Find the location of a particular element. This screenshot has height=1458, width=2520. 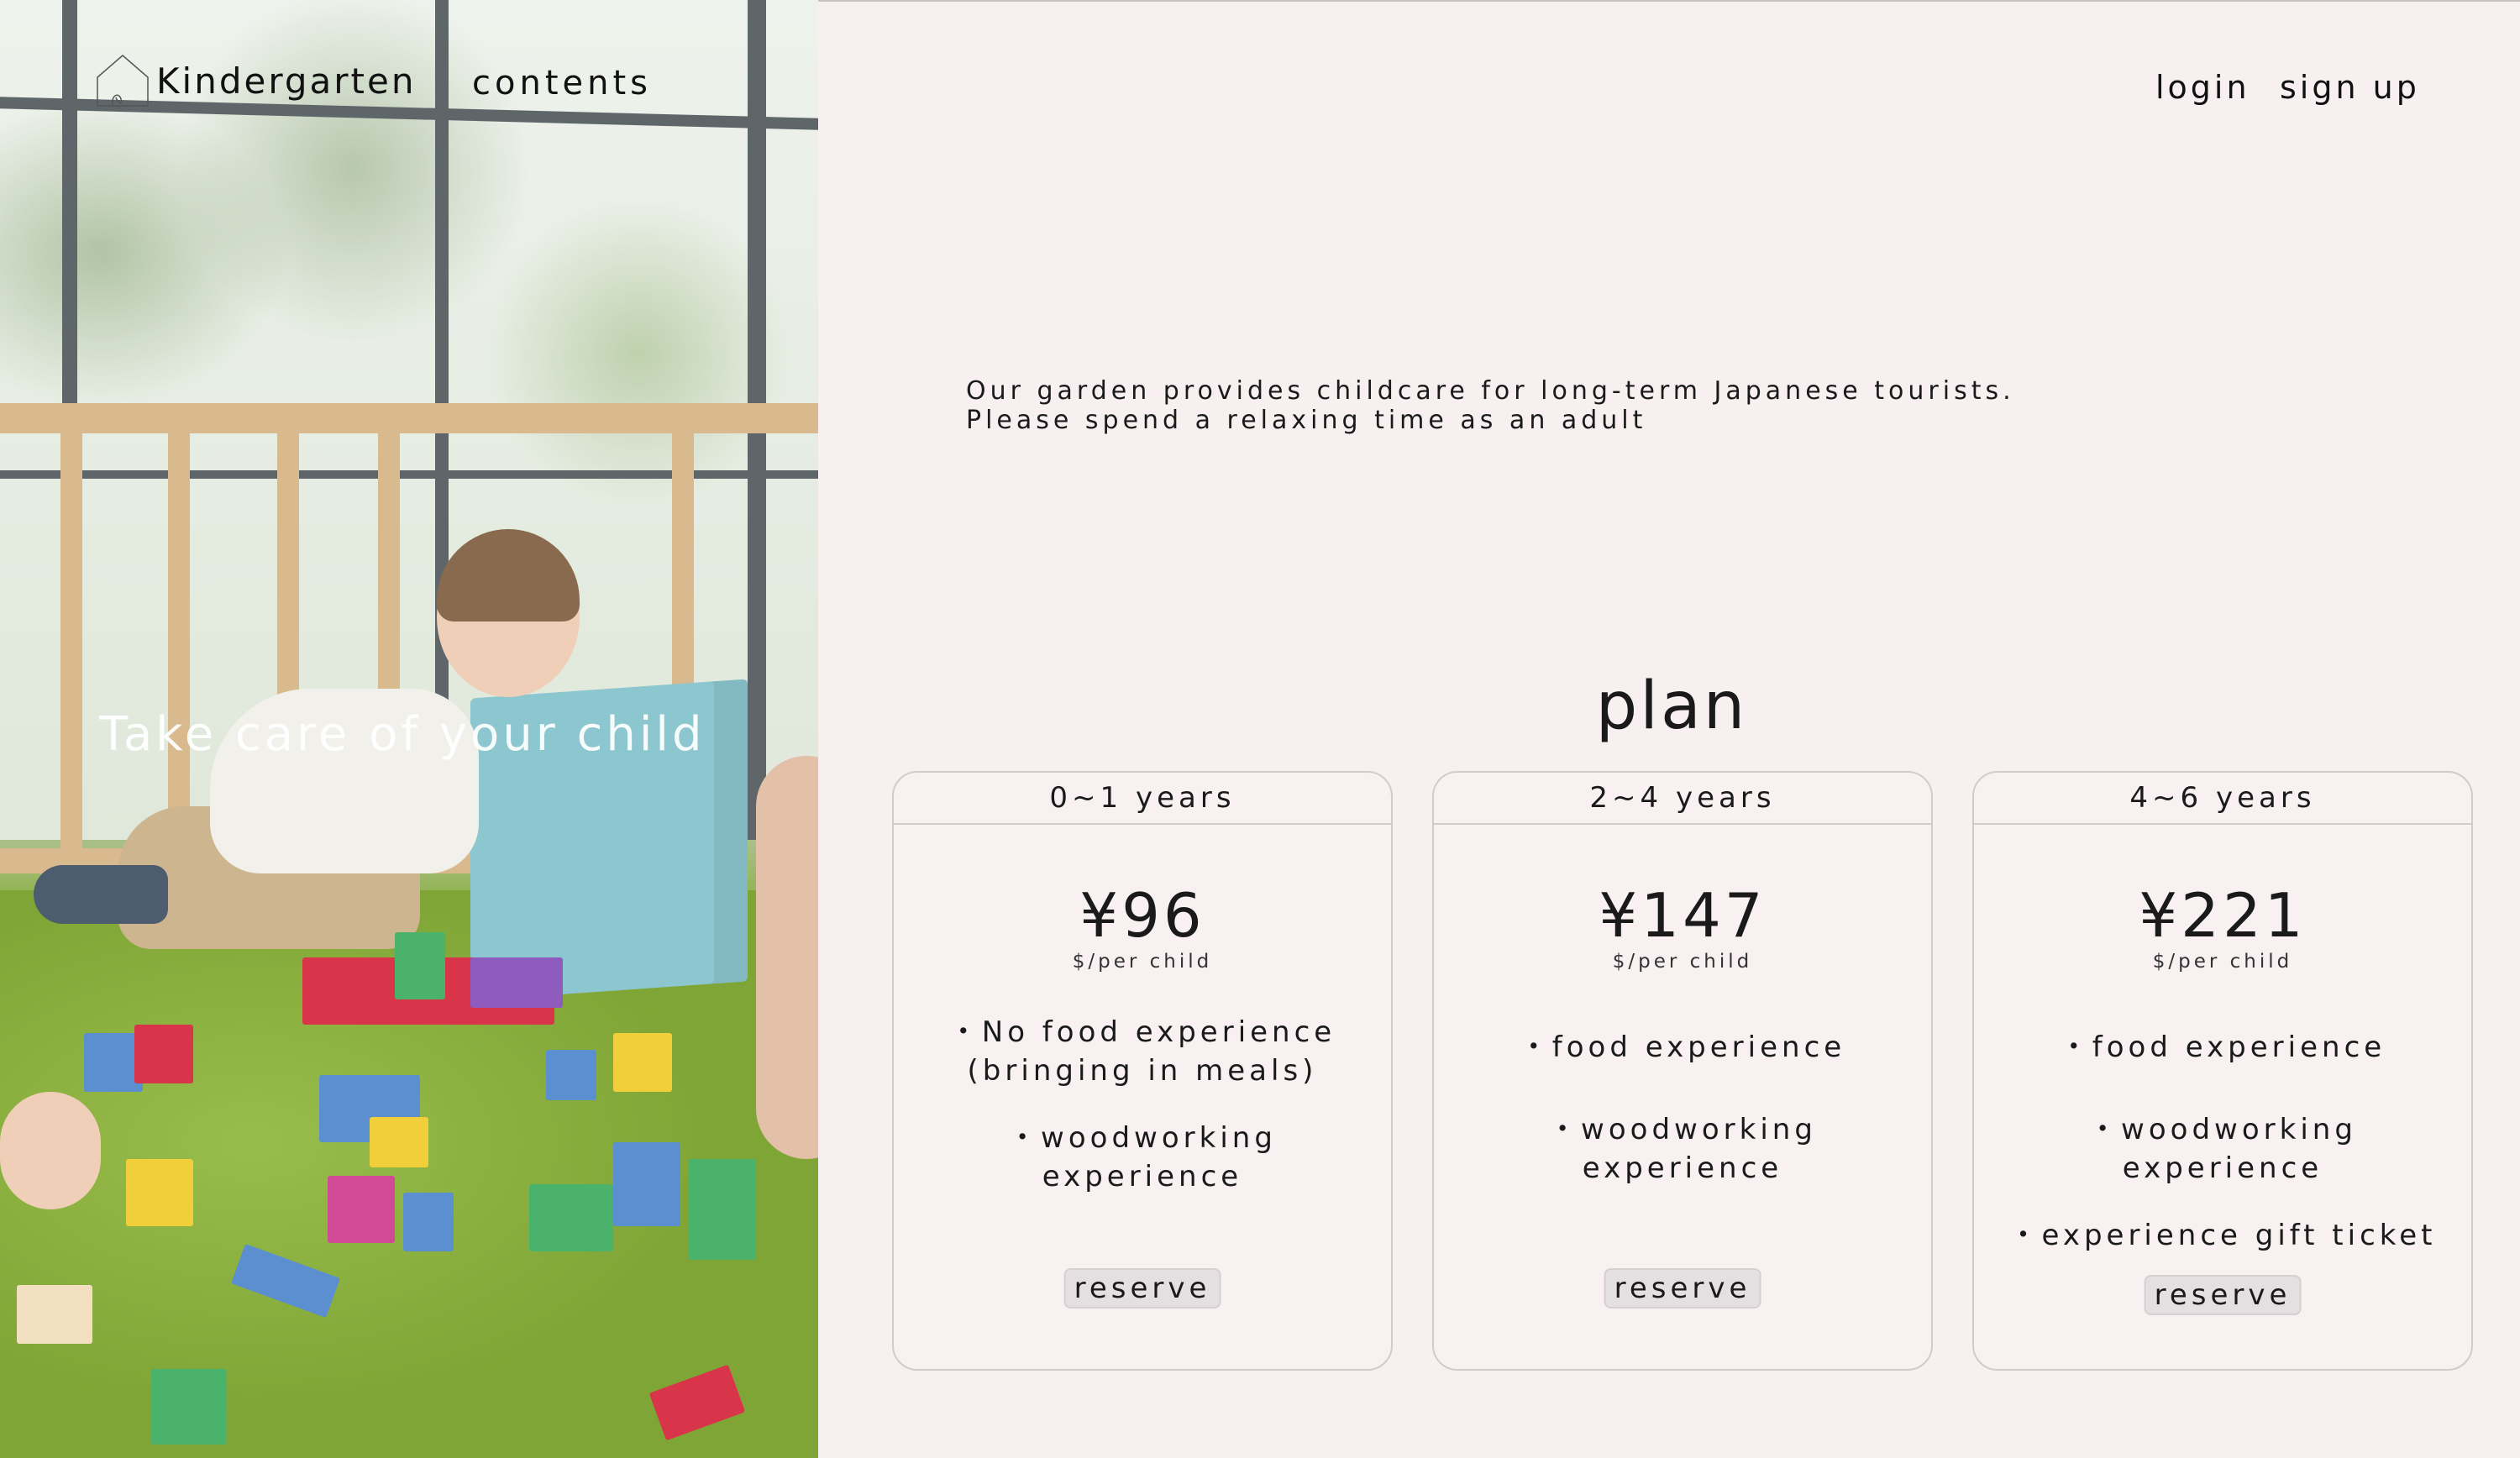

plan-feature: ・experience gift ticket is located at coordinates (2222, 1235).